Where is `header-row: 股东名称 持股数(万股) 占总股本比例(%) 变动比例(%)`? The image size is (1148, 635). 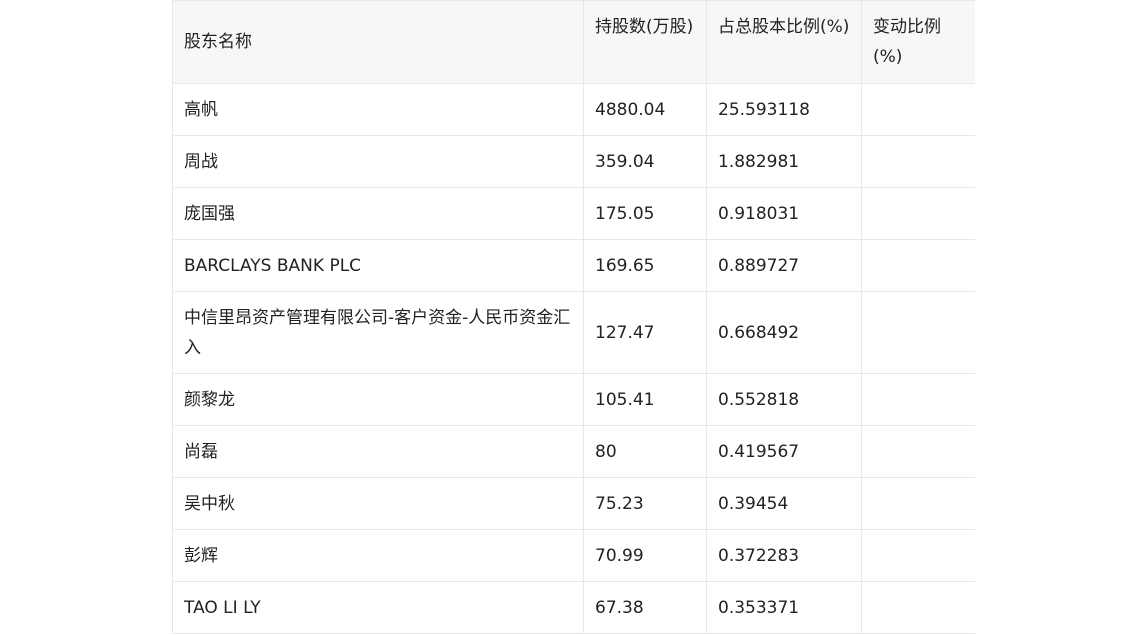
header-row: 股东名称 持股数(万股) 占总股本比例(%) 变动比例(%) is located at coordinates (573, 42).